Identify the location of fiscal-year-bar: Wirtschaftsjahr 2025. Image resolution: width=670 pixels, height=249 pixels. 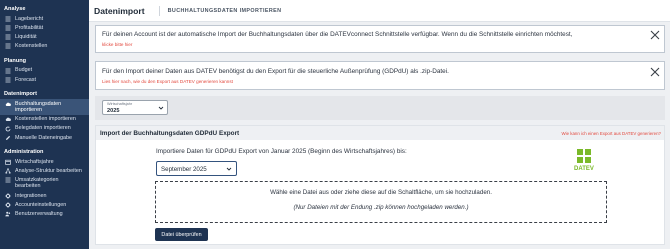
(380, 108).